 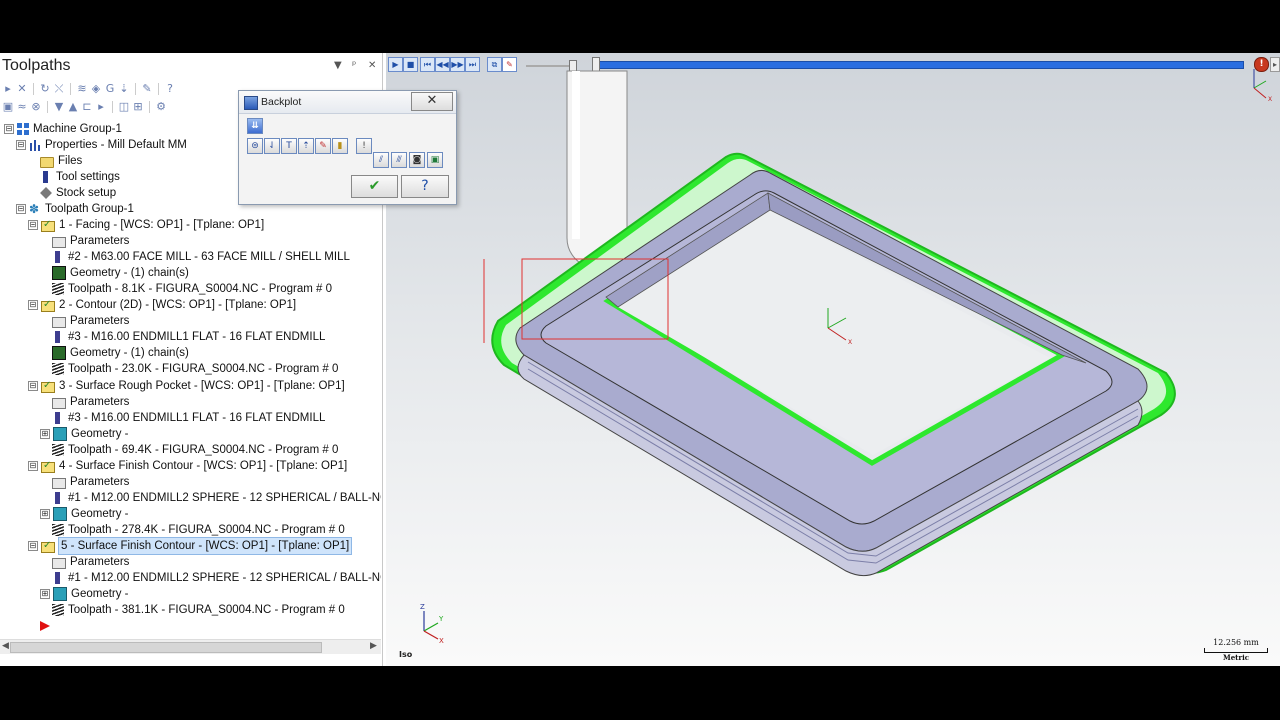 I want to click on delete-ops-icon: ✎, so click(x=147, y=89).